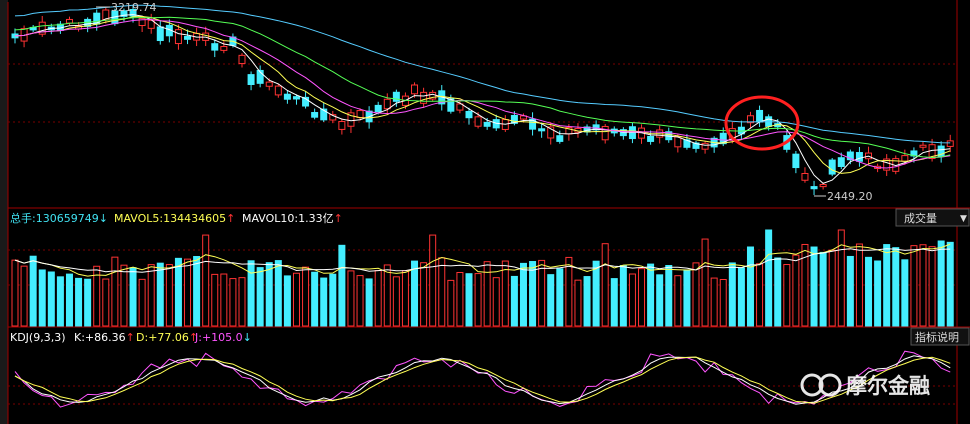  What do you see at coordinates (198, 337) in the screenshot?
I see `kdj-j-label: J:` at bounding box center [198, 337].